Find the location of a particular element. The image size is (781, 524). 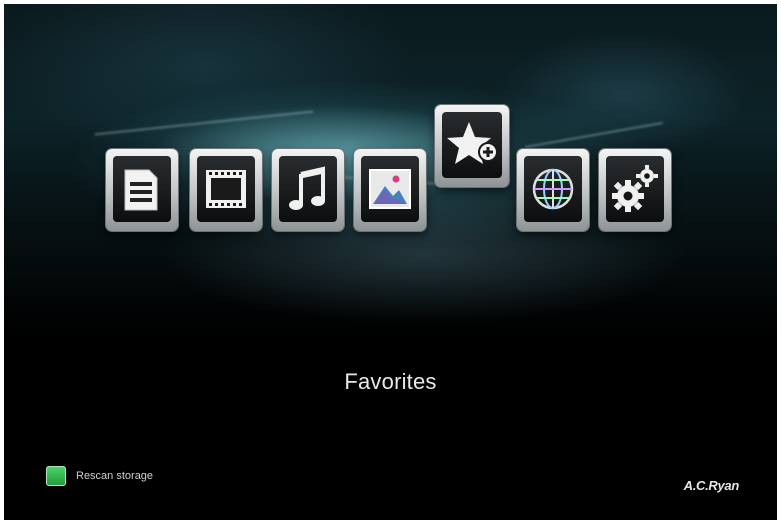

menu-item-movies is located at coordinates (226, 190).